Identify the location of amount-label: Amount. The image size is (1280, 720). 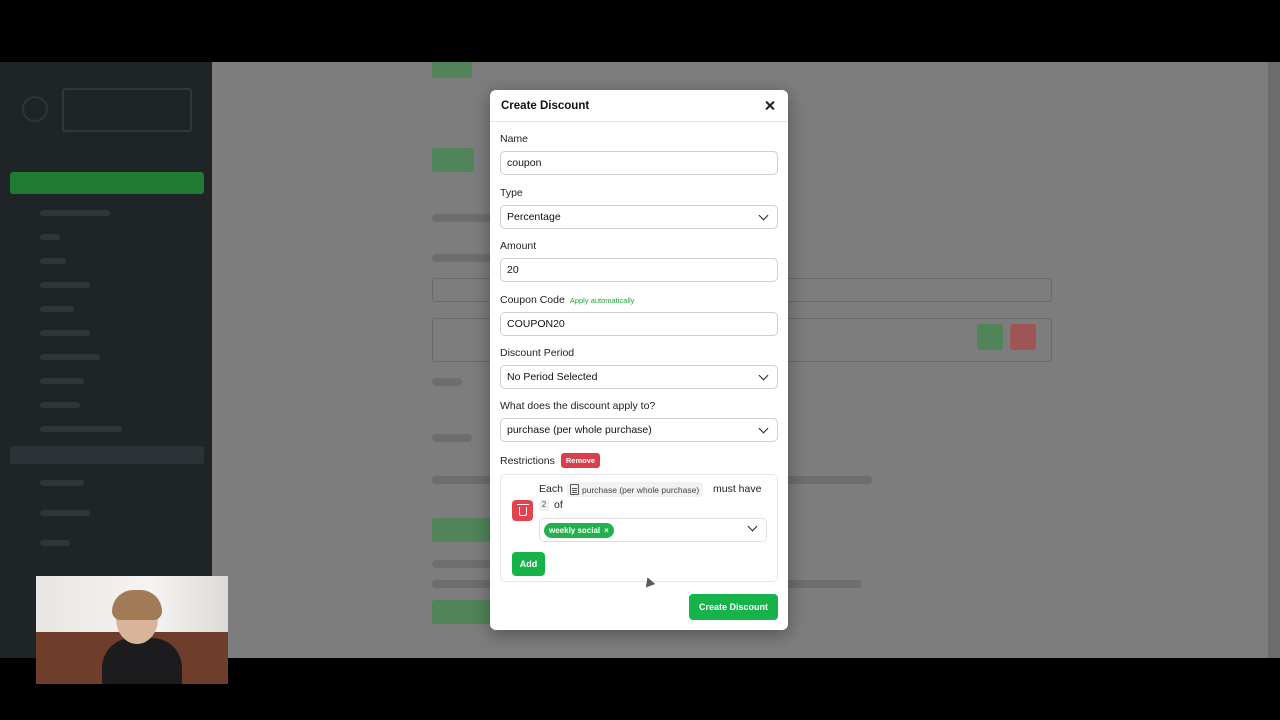
(518, 246).